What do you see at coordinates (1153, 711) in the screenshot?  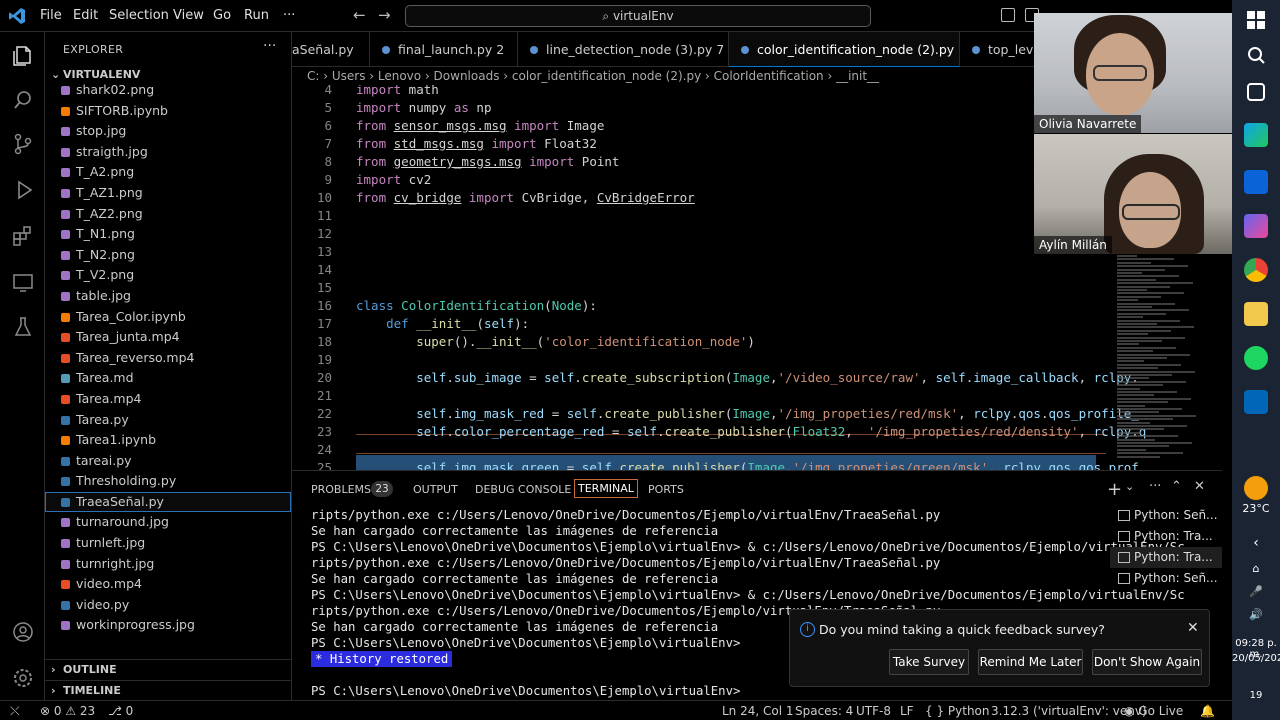 I see `go-live-button: ◉ Go Live` at bounding box center [1153, 711].